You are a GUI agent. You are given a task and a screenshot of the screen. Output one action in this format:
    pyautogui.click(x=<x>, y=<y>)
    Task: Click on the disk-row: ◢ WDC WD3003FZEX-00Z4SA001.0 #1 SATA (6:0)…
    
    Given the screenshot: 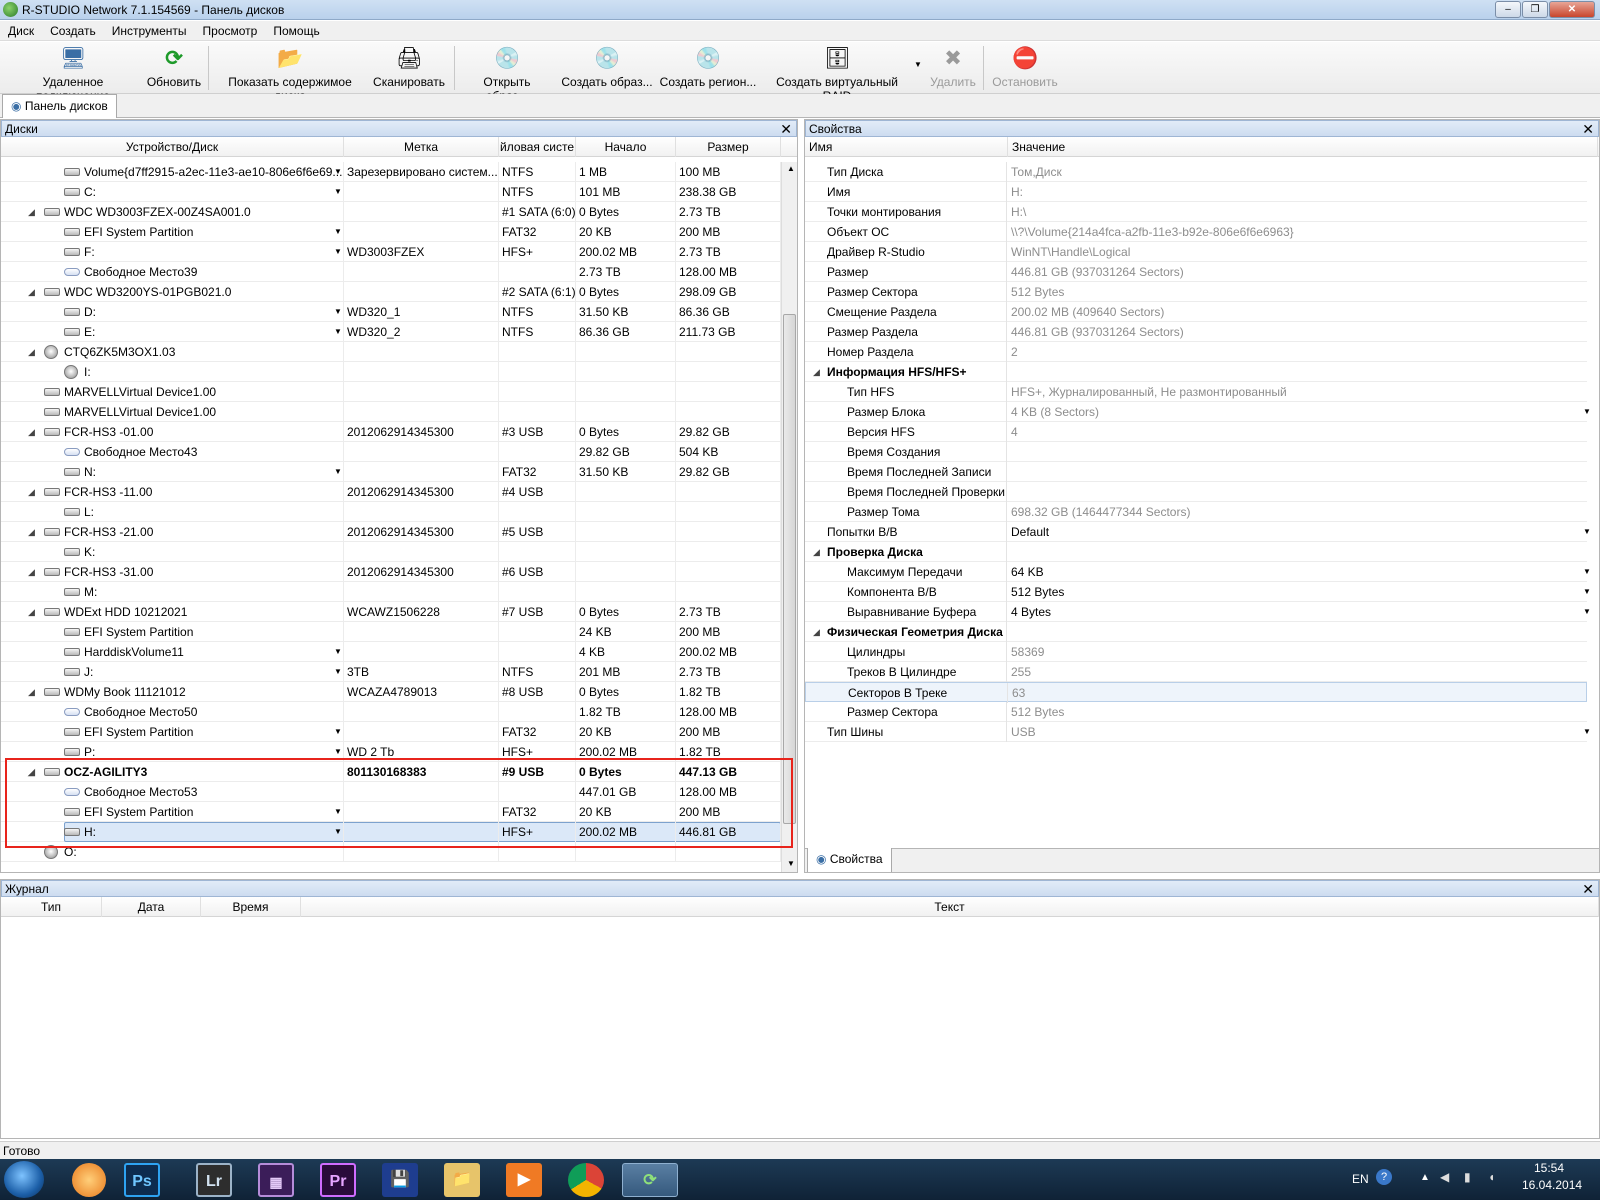 What is the action you would take?
    pyautogui.click(x=391, y=212)
    